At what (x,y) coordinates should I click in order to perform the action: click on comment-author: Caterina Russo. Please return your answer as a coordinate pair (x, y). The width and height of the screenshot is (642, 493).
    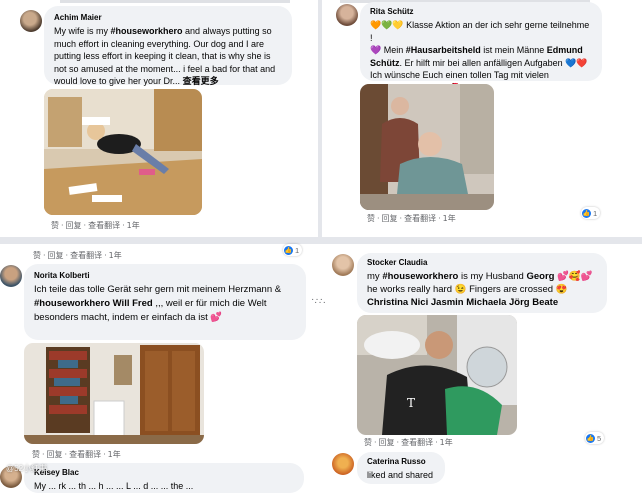
    Looking at the image, I should click on (401, 461).